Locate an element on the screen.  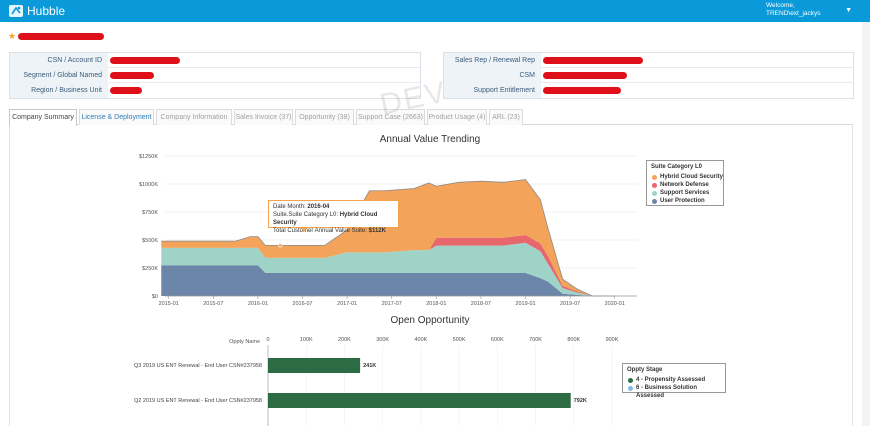
info-row: Region / Business Unit is located at coordinates (215, 90).